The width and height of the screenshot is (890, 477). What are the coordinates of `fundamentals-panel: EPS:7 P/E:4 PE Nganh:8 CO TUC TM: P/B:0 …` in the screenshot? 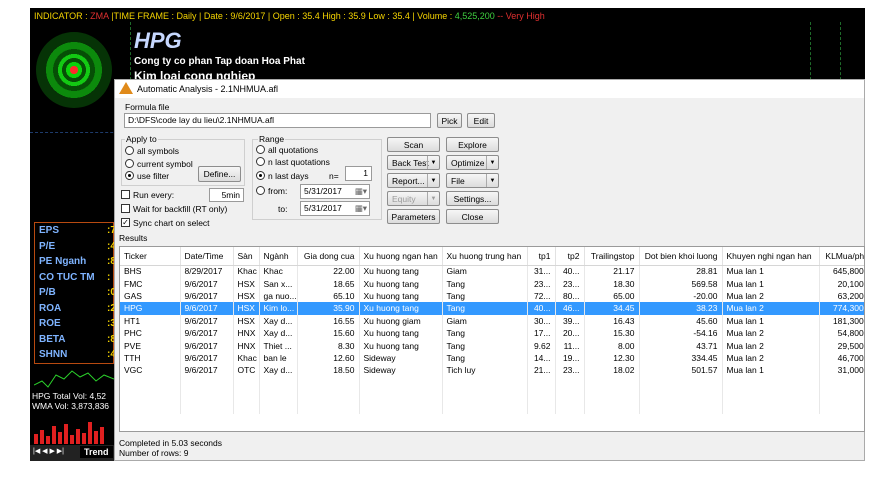 It's located at (75, 293).